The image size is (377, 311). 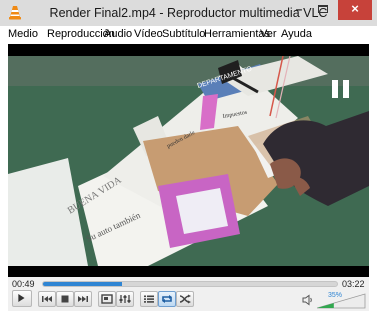 I want to click on extended-settings-icon, so click(x=125, y=299).